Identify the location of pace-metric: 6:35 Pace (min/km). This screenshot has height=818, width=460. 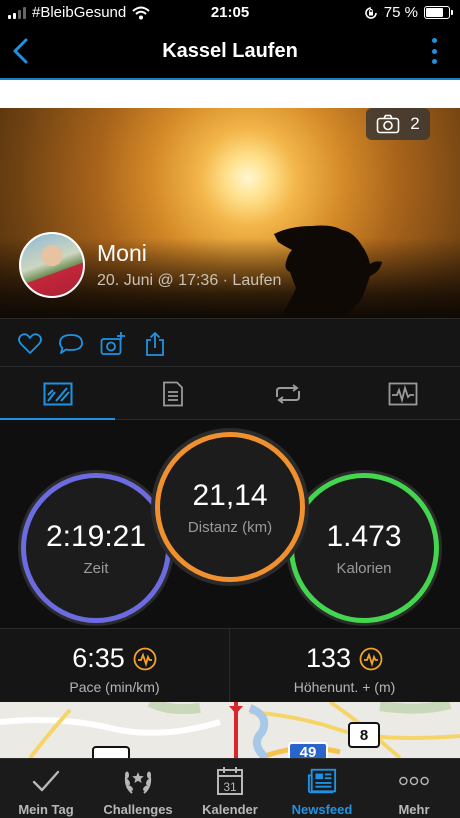
(114, 666).